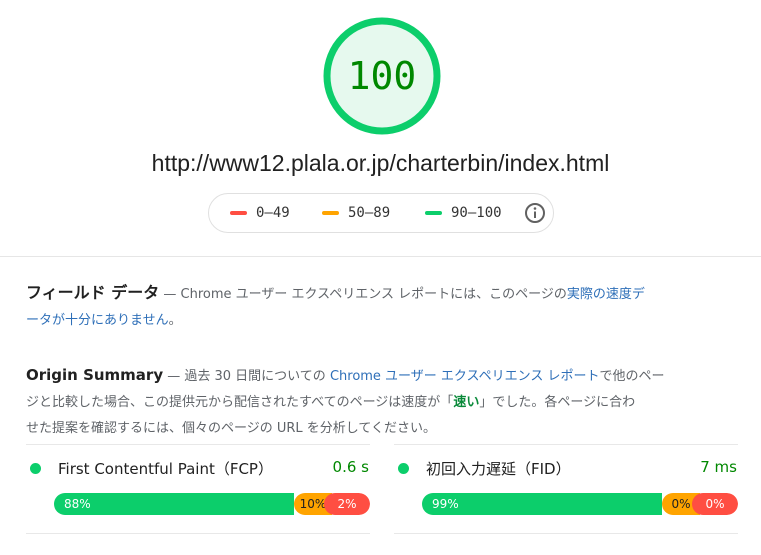  What do you see at coordinates (568, 488) in the screenshot?
I see `metric-fid: 初回入力遅延（FID） 7 ms 99% 0% 0%` at bounding box center [568, 488].